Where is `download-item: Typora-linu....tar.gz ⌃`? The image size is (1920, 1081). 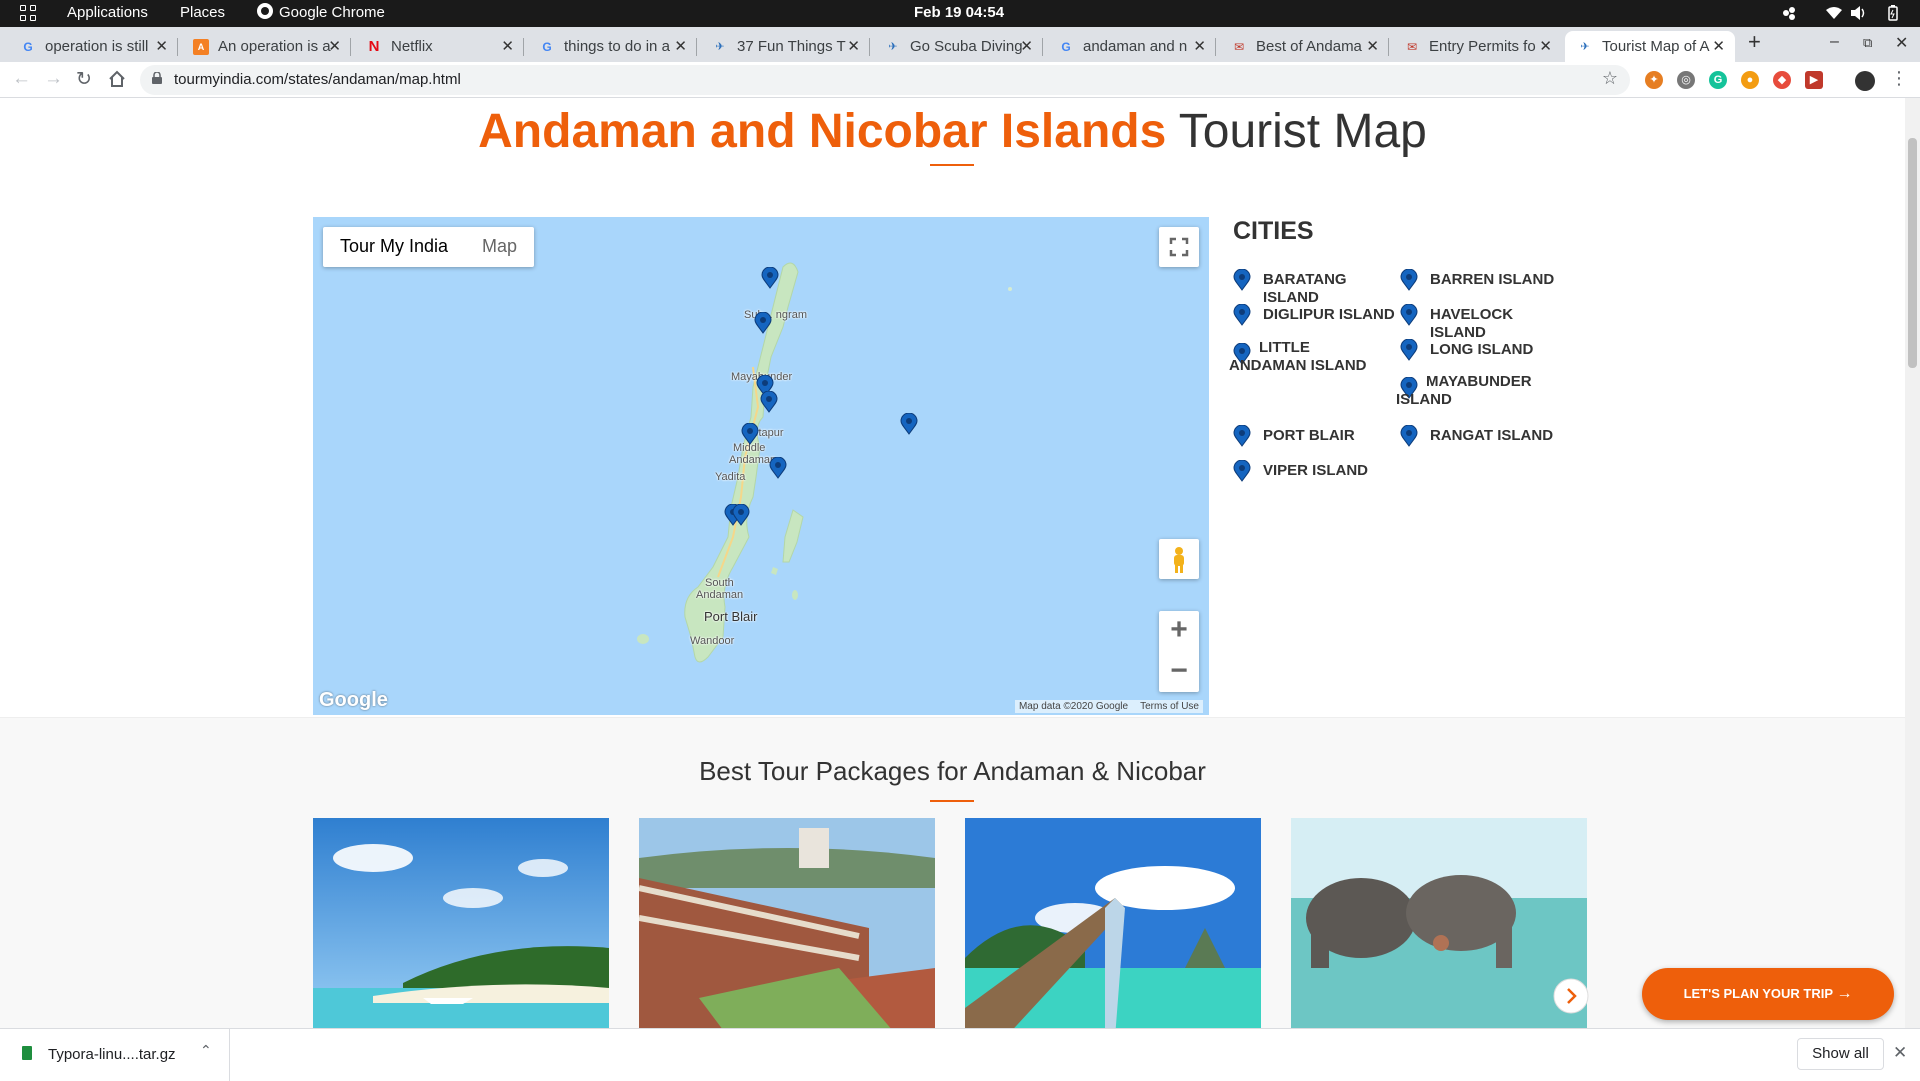 download-item: Typora-linu....tar.gz ⌃ is located at coordinates (115, 1055).